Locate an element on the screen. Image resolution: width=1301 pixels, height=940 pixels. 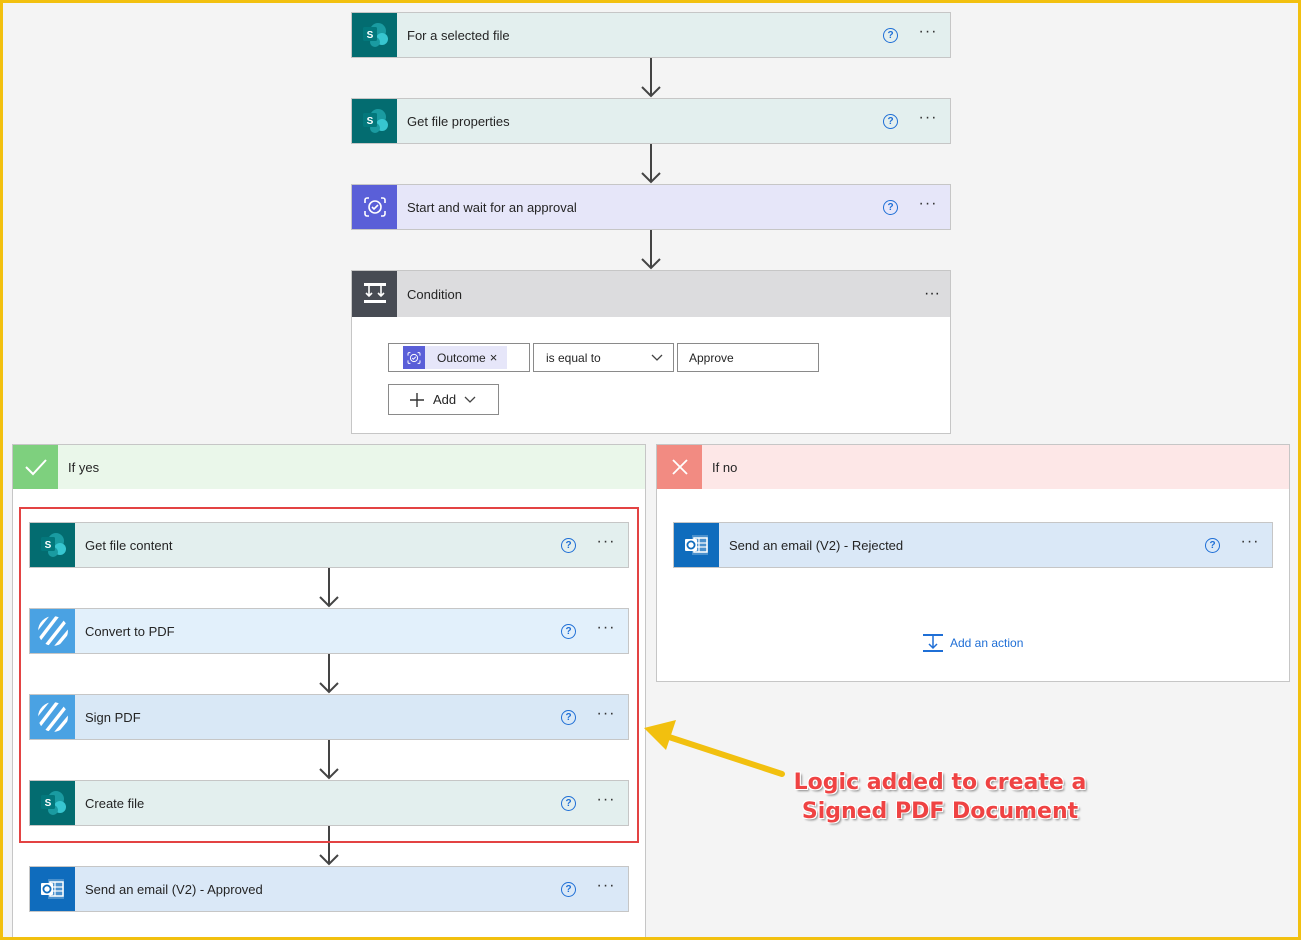
outcome-token: Outcome × is located at coordinates (455, 357).